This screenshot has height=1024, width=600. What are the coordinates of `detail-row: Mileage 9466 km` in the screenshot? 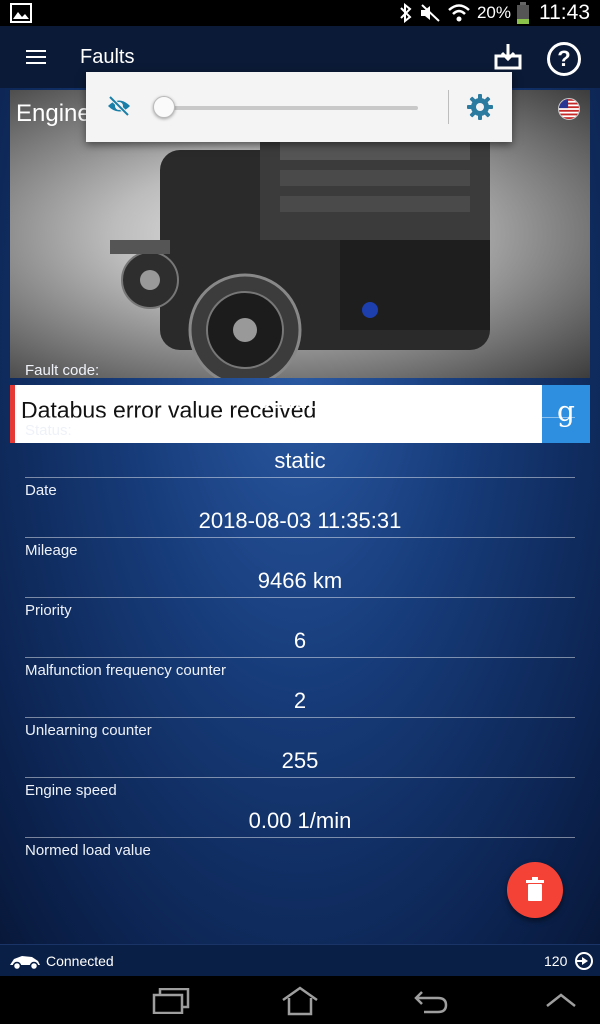 It's located at (300, 568).